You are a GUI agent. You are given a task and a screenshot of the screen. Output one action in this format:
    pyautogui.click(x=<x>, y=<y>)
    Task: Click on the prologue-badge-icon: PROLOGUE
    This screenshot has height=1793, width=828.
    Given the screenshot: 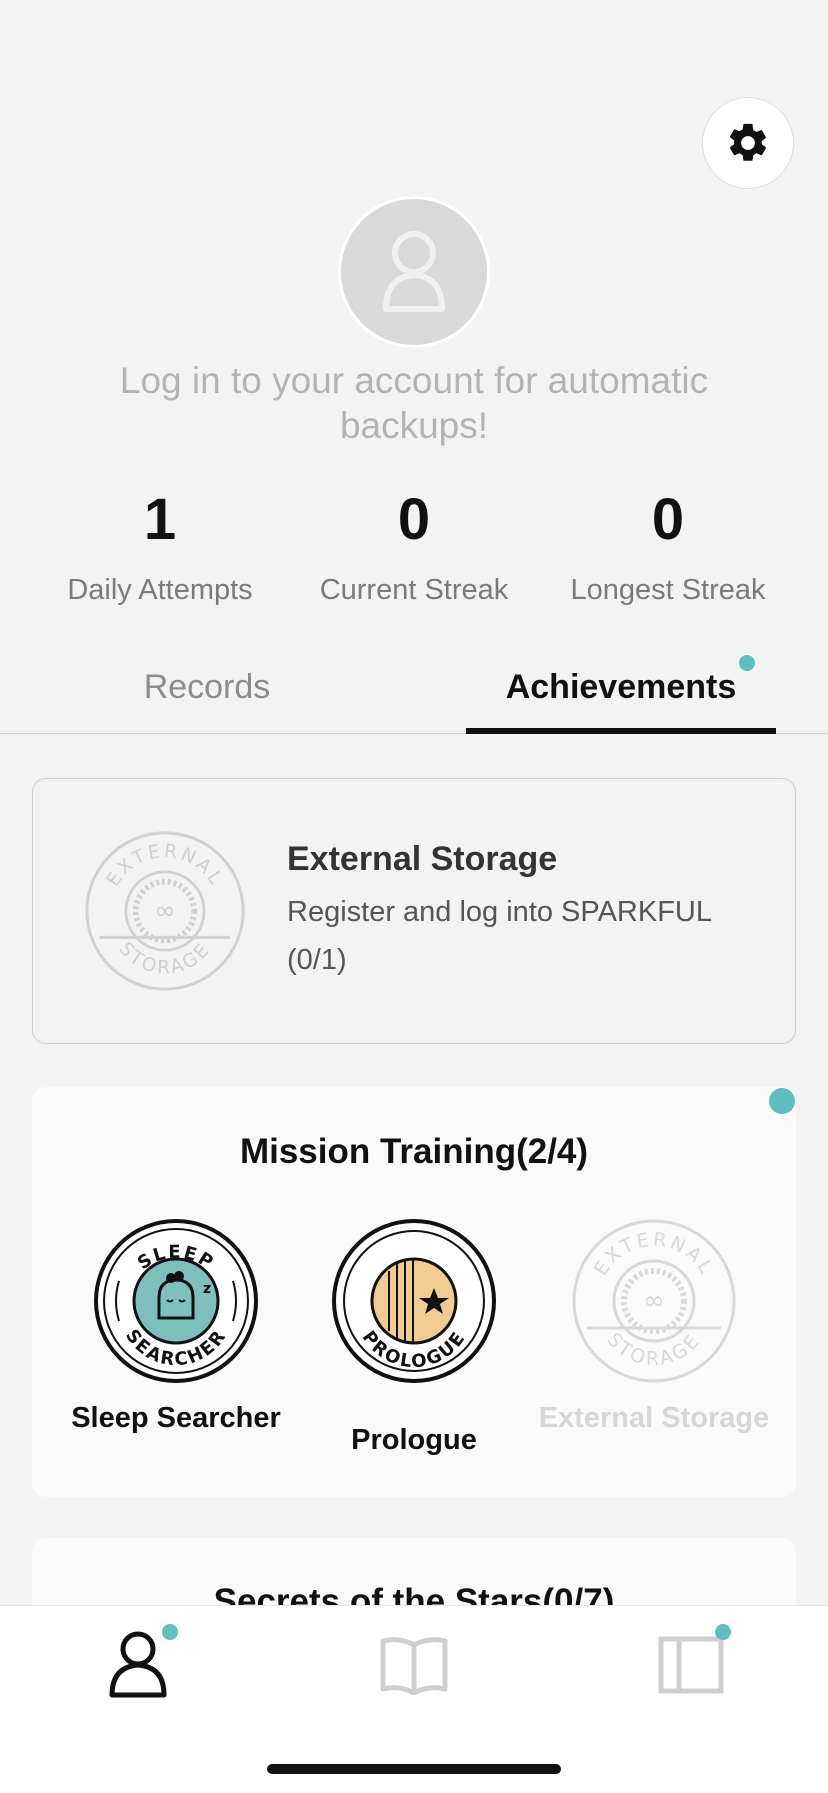 What is the action you would take?
    pyautogui.click(x=414, y=1301)
    